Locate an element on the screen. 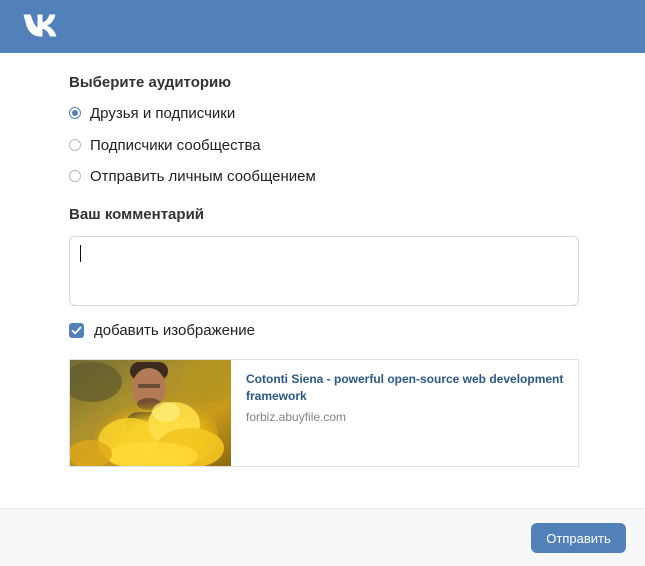 The height and width of the screenshot is (566, 645). text-cursor is located at coordinates (80, 253).